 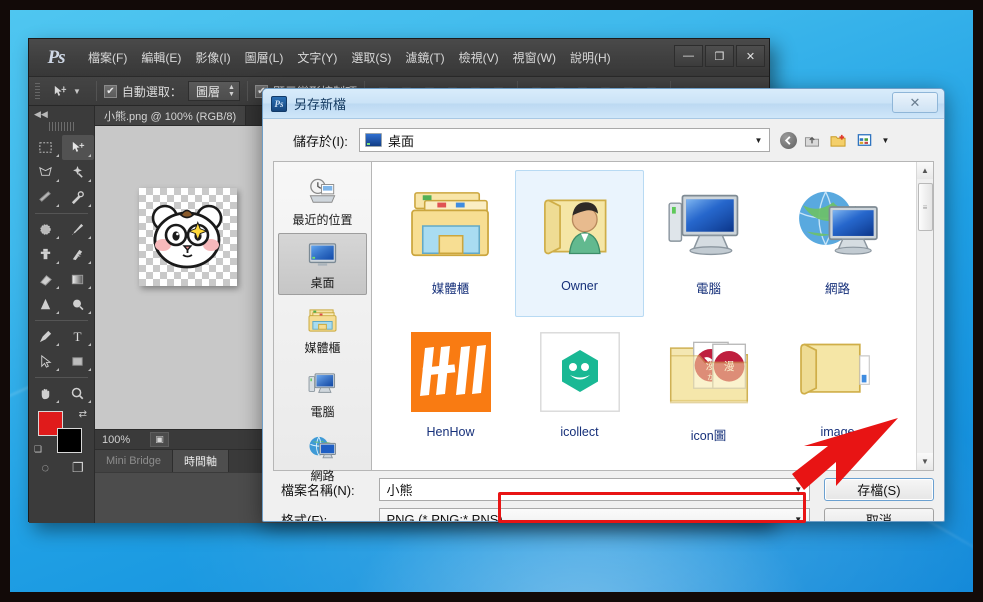 I want to click on file-label: 網路, so click(x=837, y=289).